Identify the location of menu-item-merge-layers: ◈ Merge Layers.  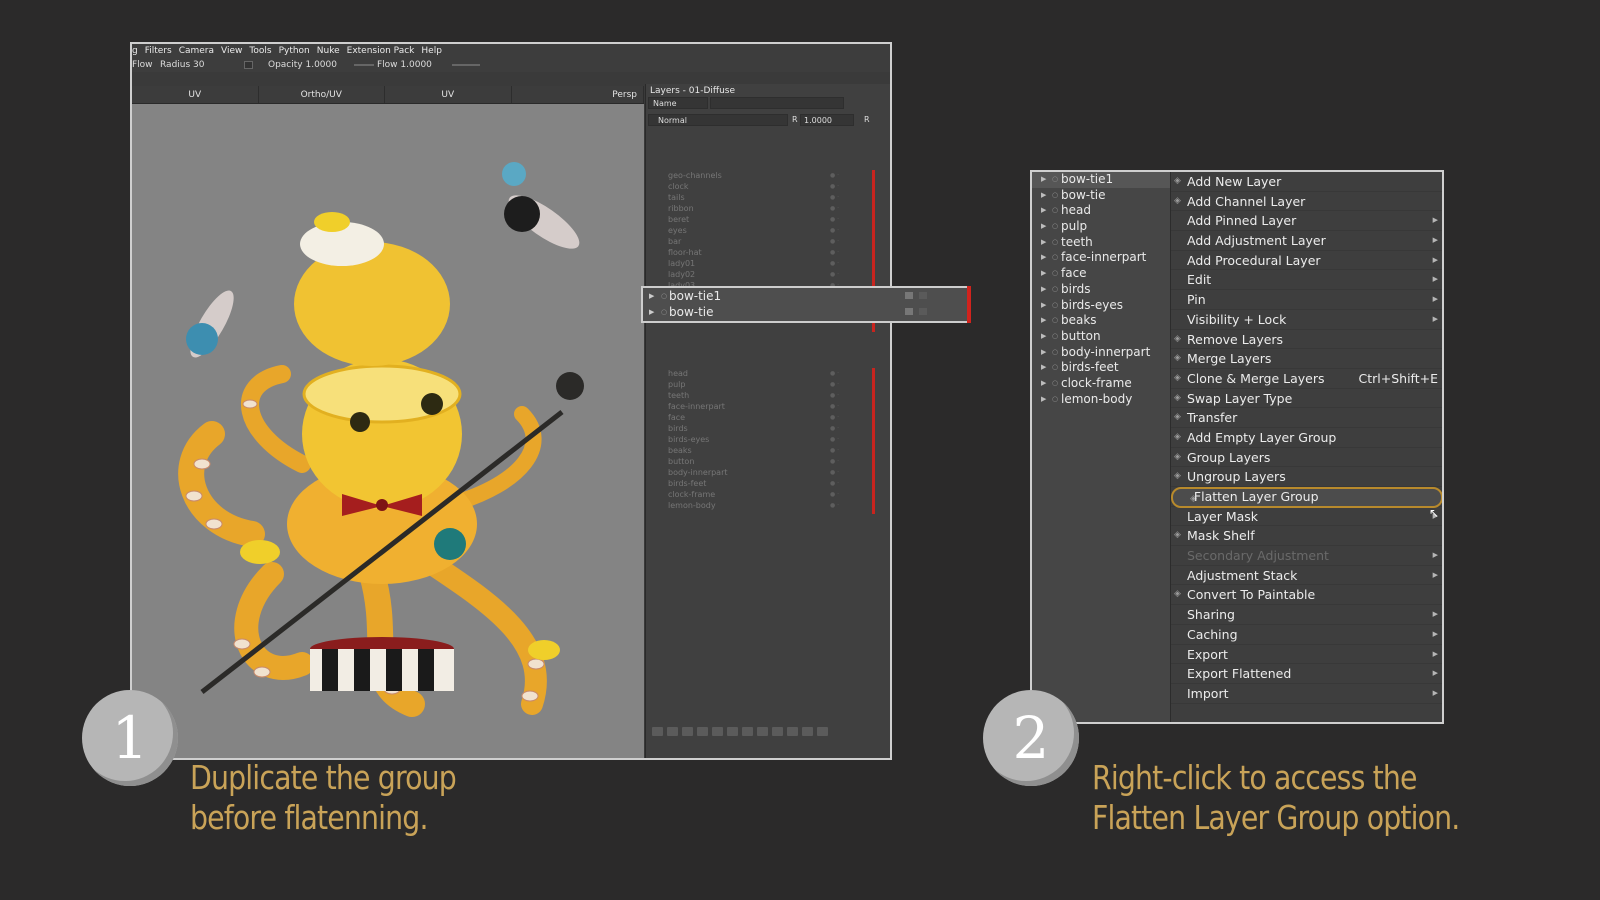
(1306, 359).